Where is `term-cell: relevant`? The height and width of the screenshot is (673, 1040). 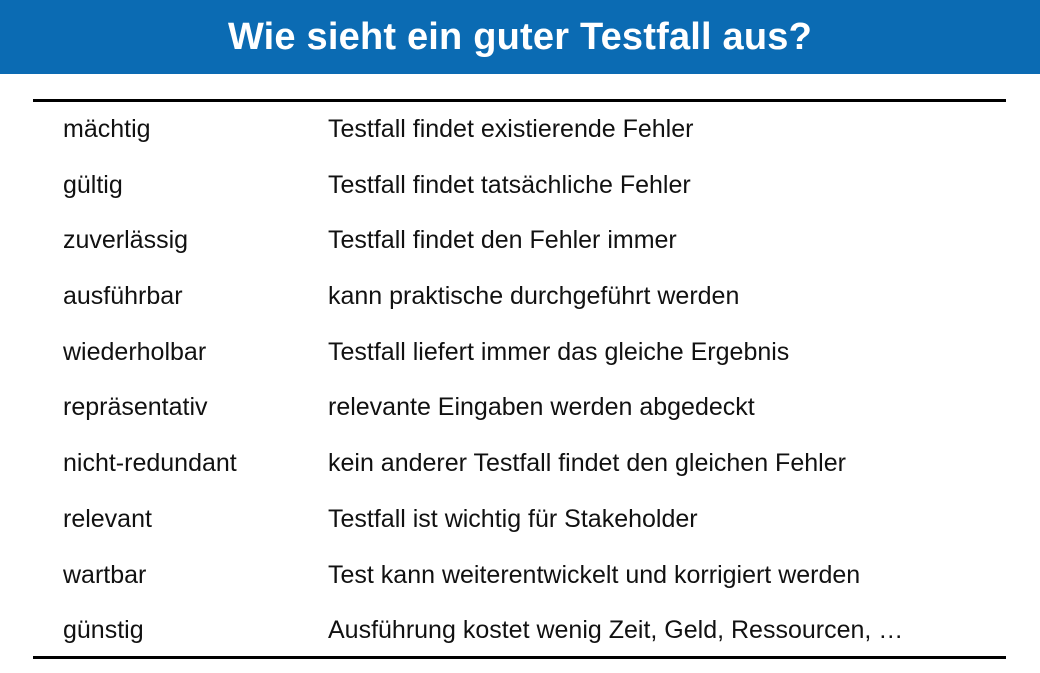
term-cell: relevant is located at coordinates (107, 518).